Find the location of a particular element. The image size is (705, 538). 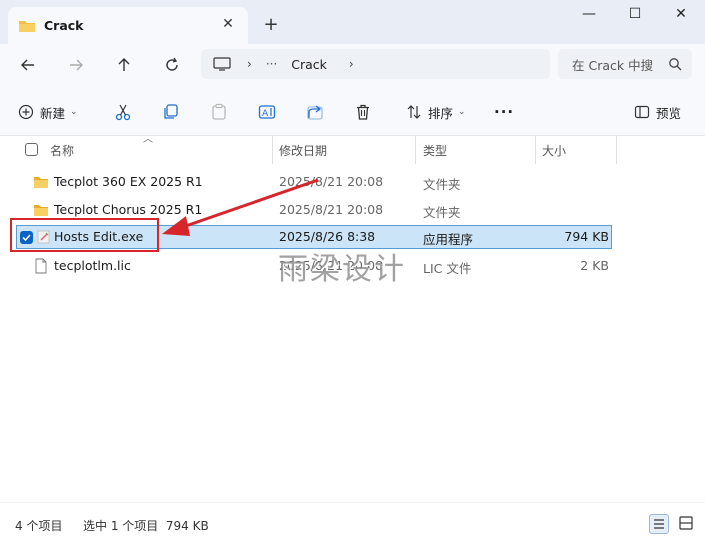

preview-pane-button: 预览 is located at coordinates (657, 112).